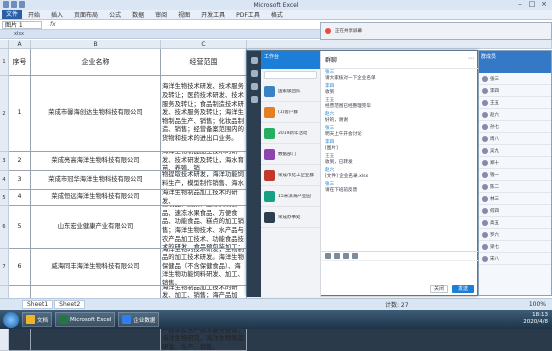 The width and height of the screenshot is (552, 351). I want to click on conversation-item: 2019新年活动, so click(290, 133).